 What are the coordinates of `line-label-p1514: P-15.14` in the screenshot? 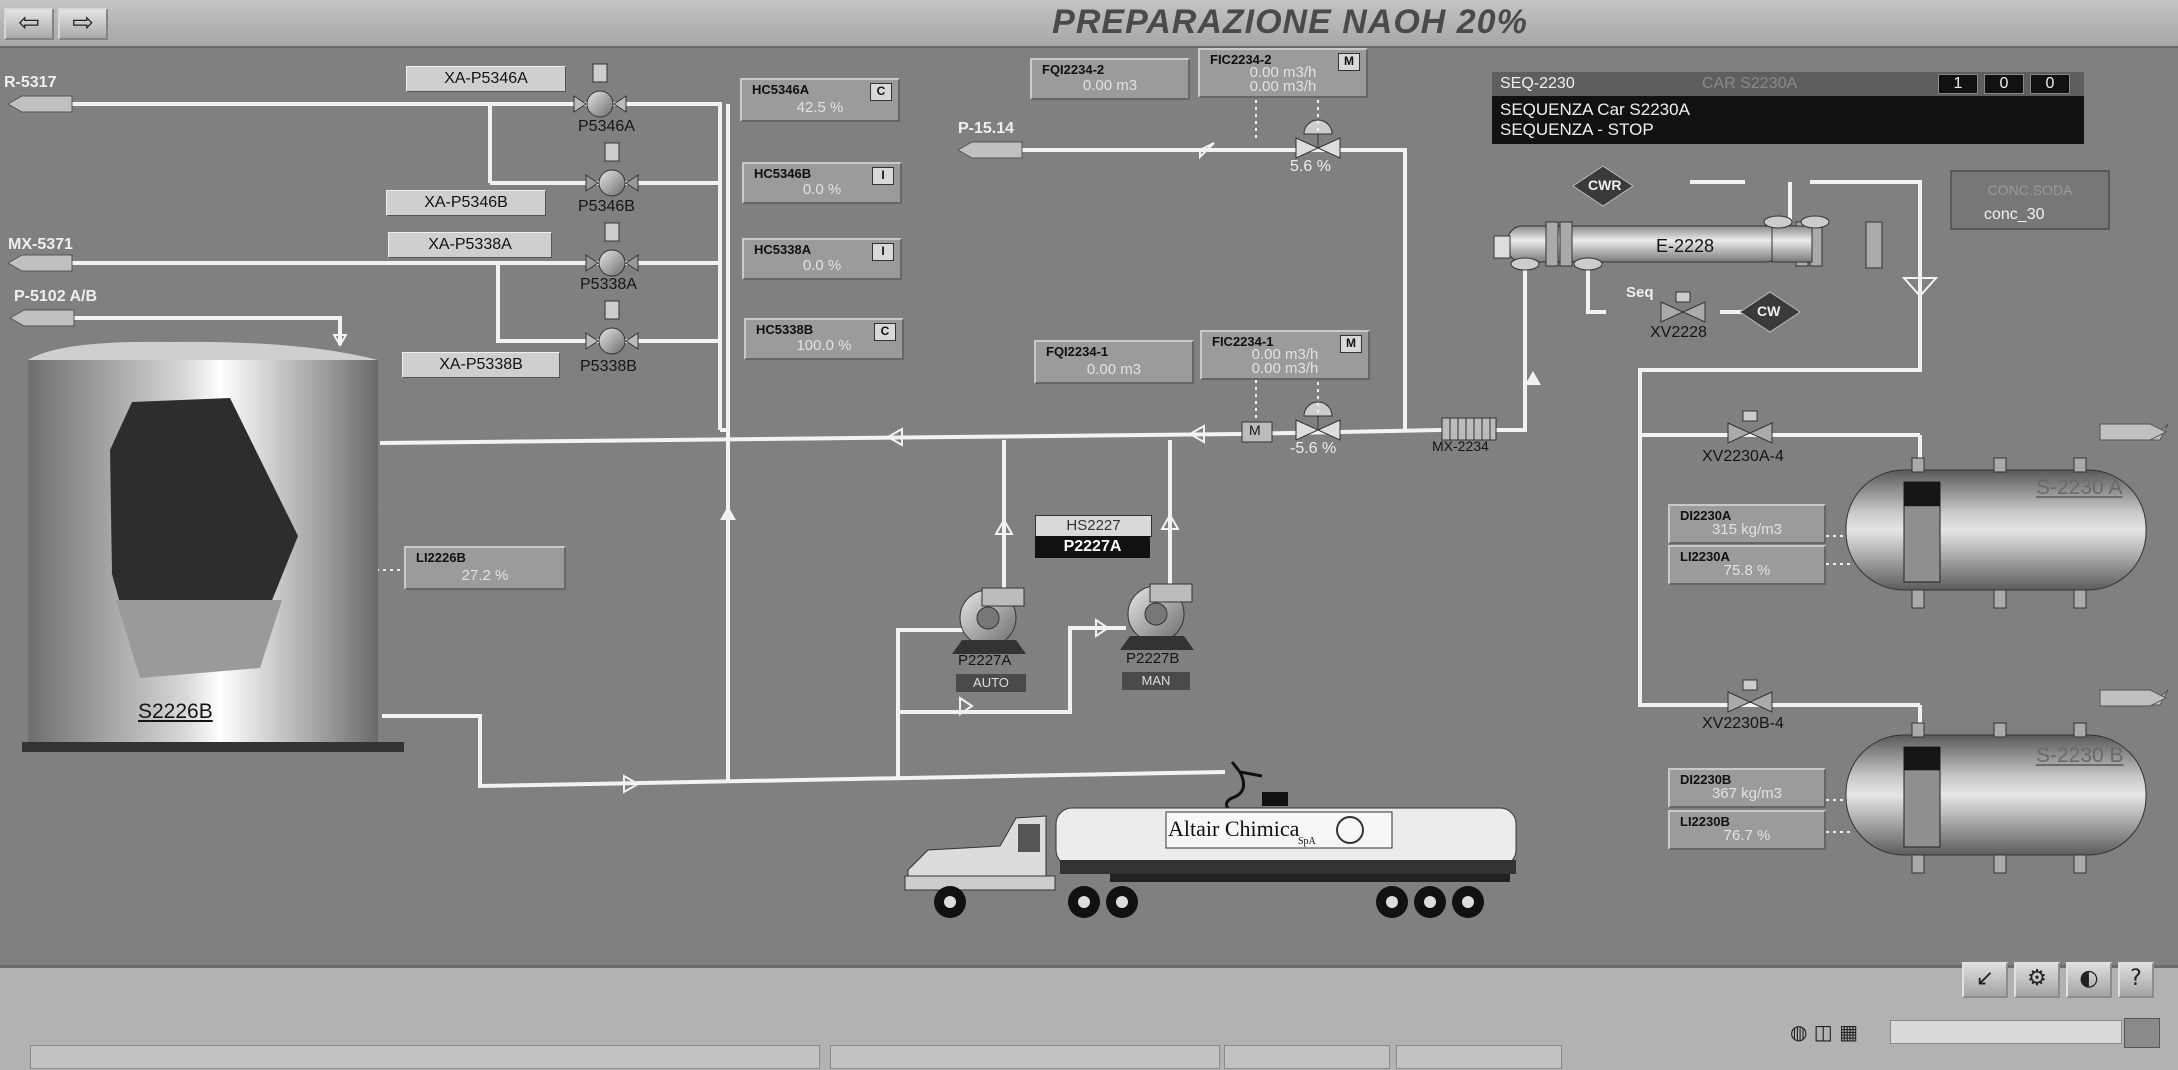 It's located at (986, 128).